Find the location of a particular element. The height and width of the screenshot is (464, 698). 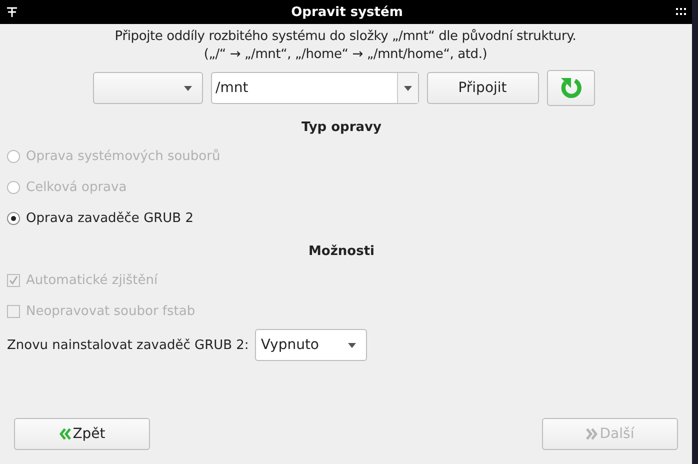

refresh-button is located at coordinates (570, 88).